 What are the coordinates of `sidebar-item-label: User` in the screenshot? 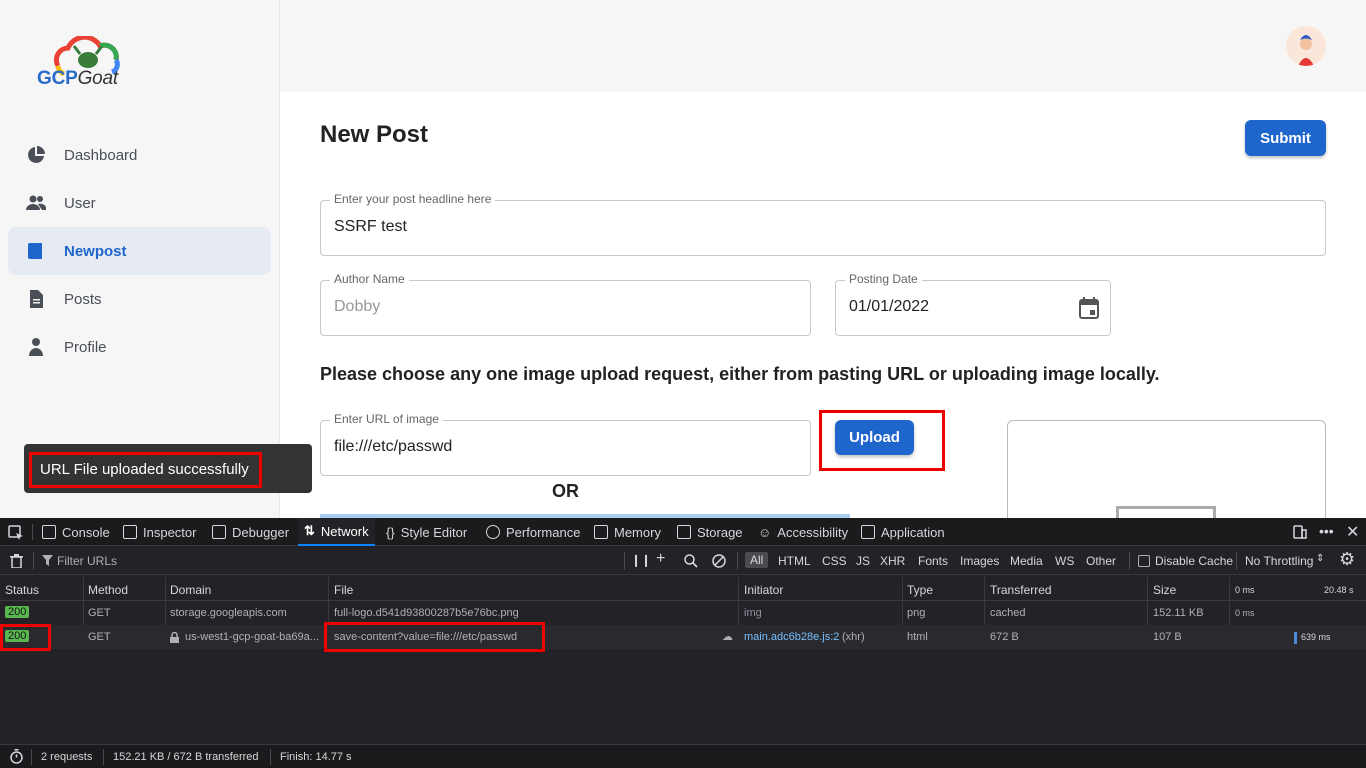 It's located at (80, 203).